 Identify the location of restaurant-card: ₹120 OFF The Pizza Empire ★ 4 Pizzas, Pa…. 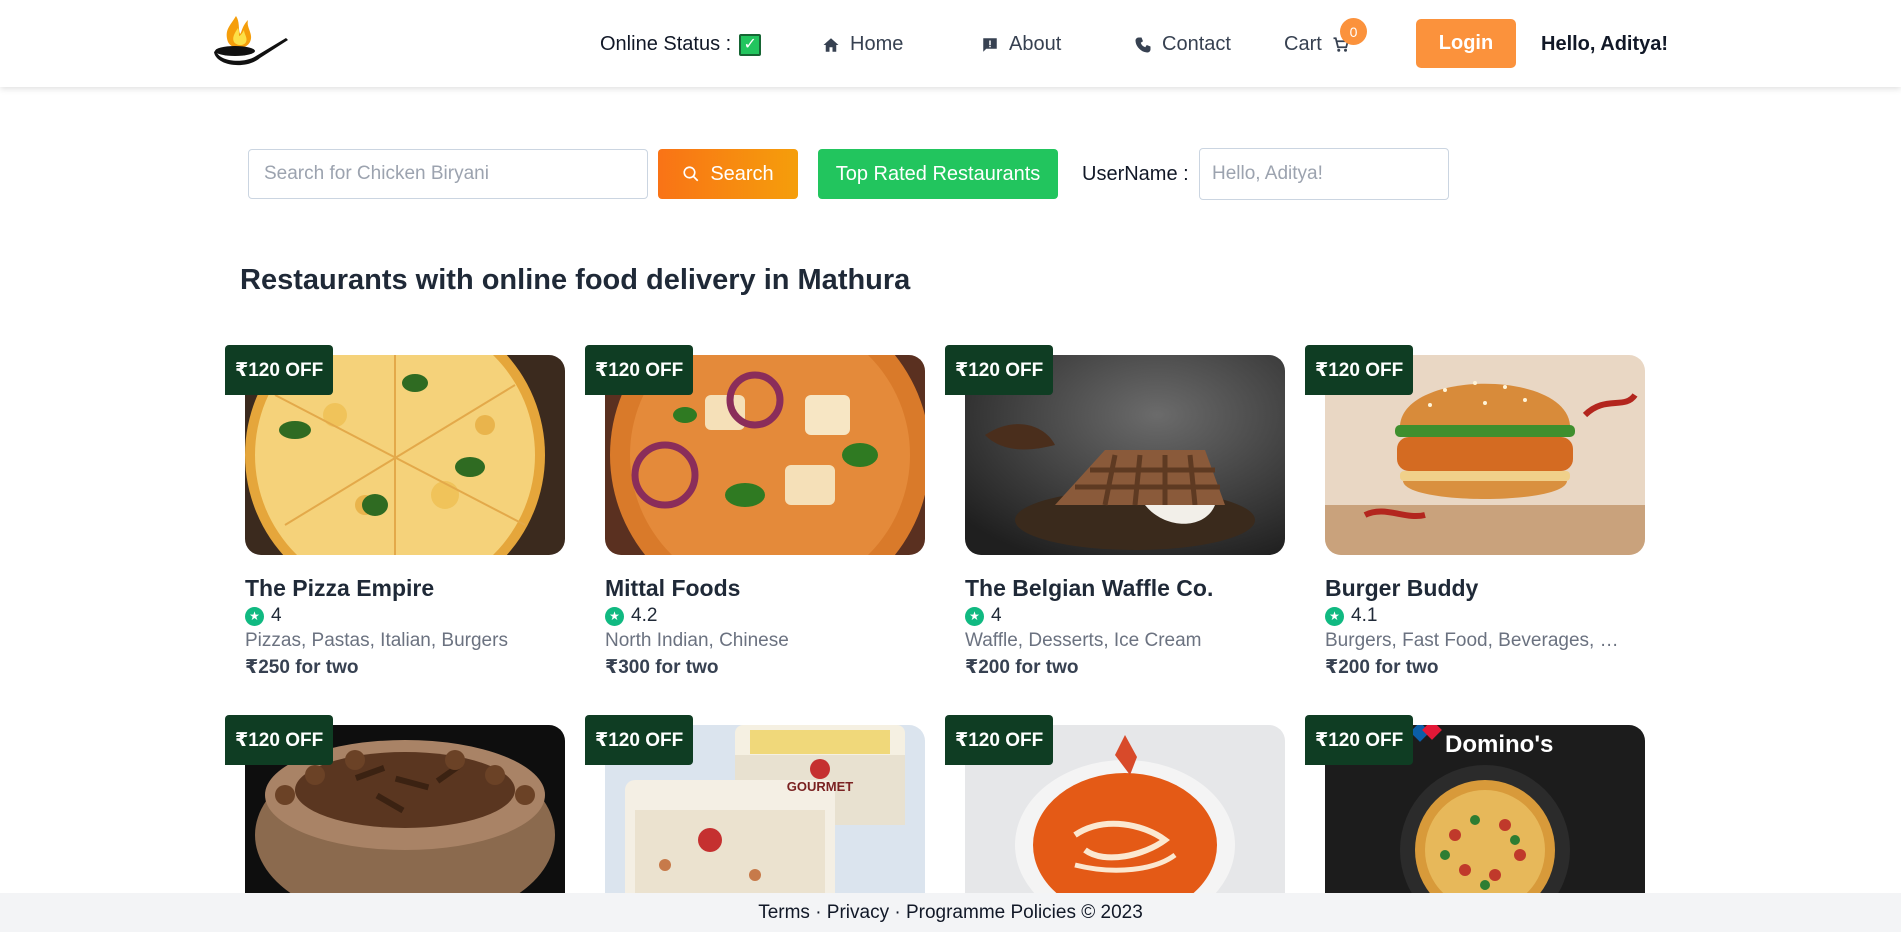
(395, 512).